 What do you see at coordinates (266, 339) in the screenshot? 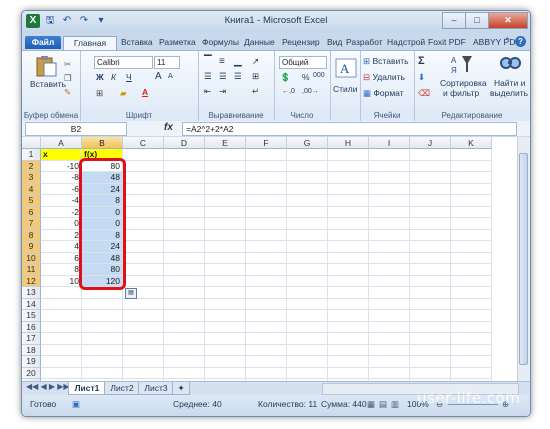
I see `cell-f17` at bounding box center [266, 339].